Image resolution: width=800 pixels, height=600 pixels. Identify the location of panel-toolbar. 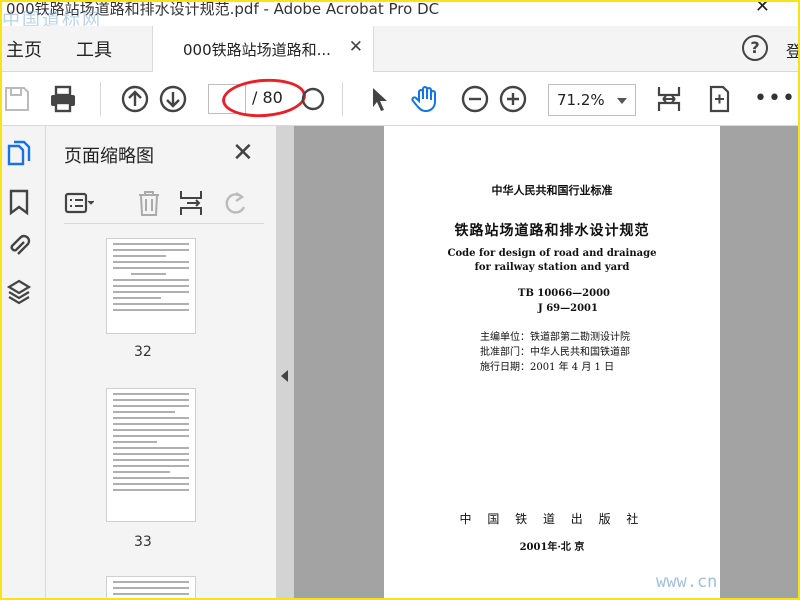
(164, 204).